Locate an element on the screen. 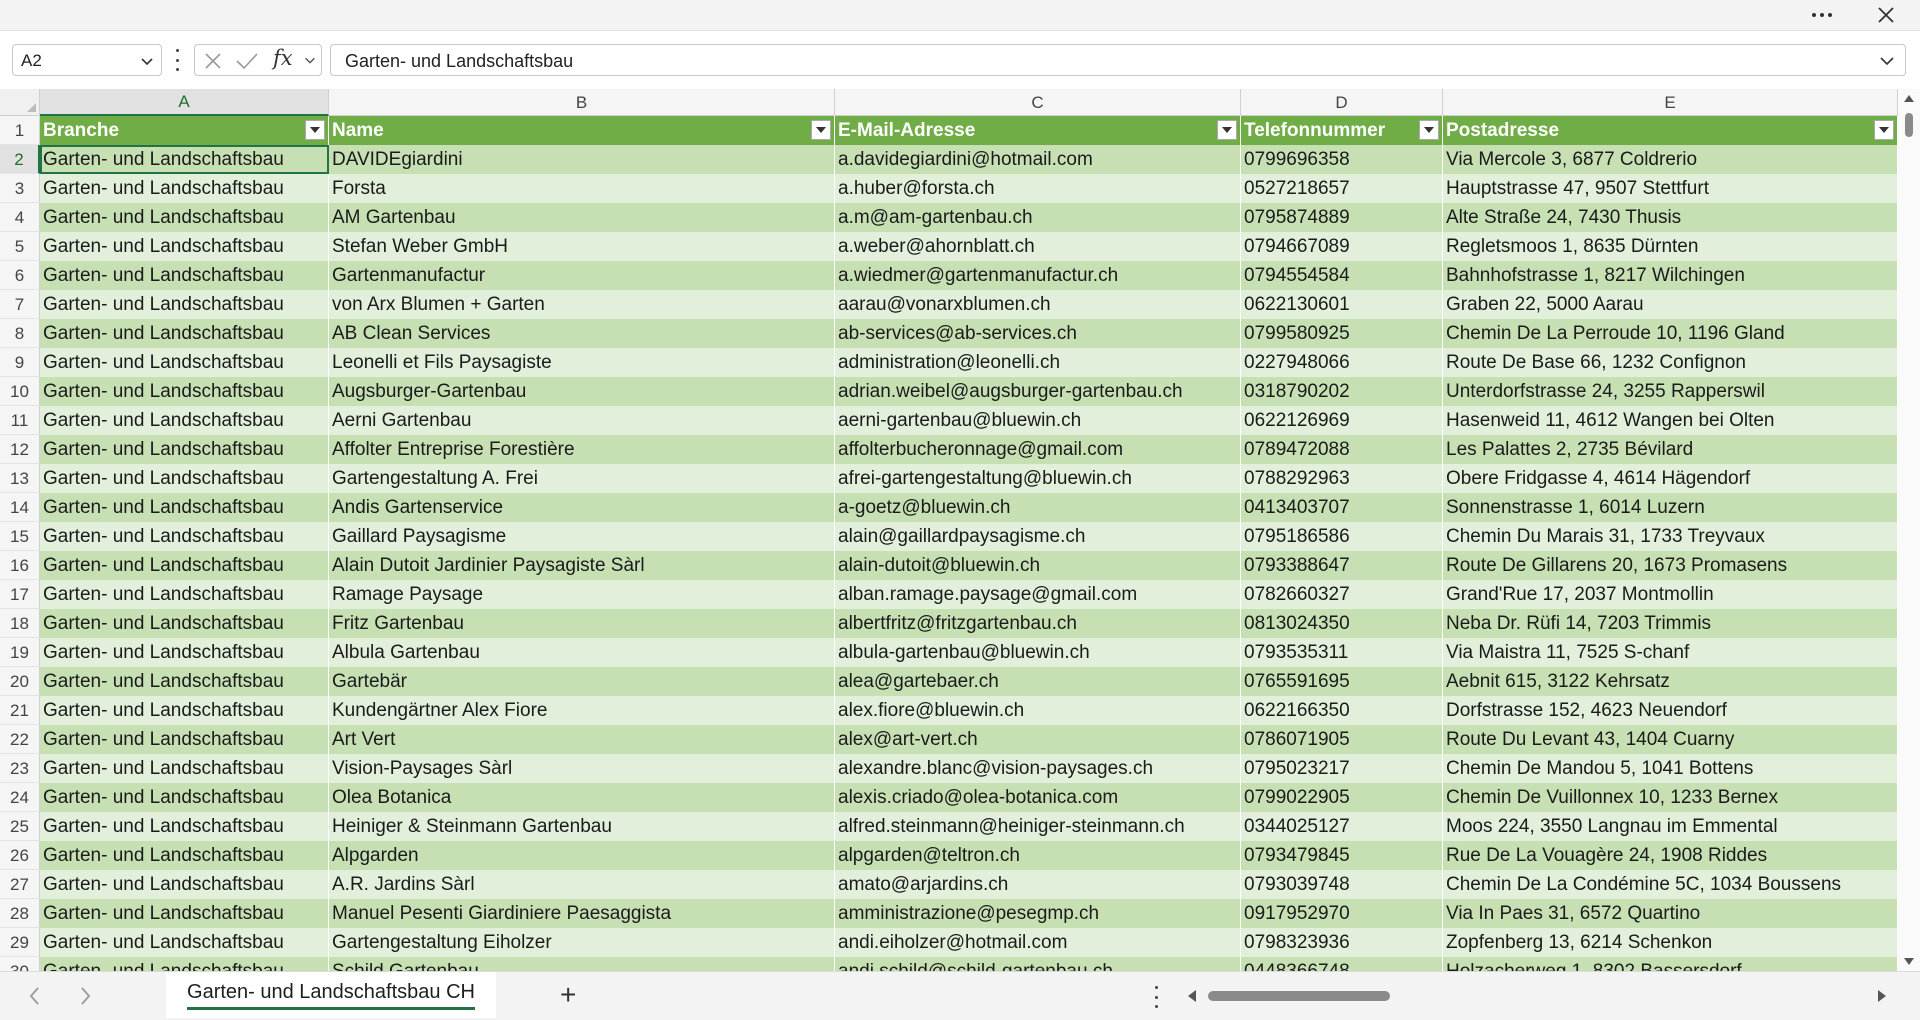 The image size is (1920, 1020). row-header: 4 is located at coordinates (20, 217).